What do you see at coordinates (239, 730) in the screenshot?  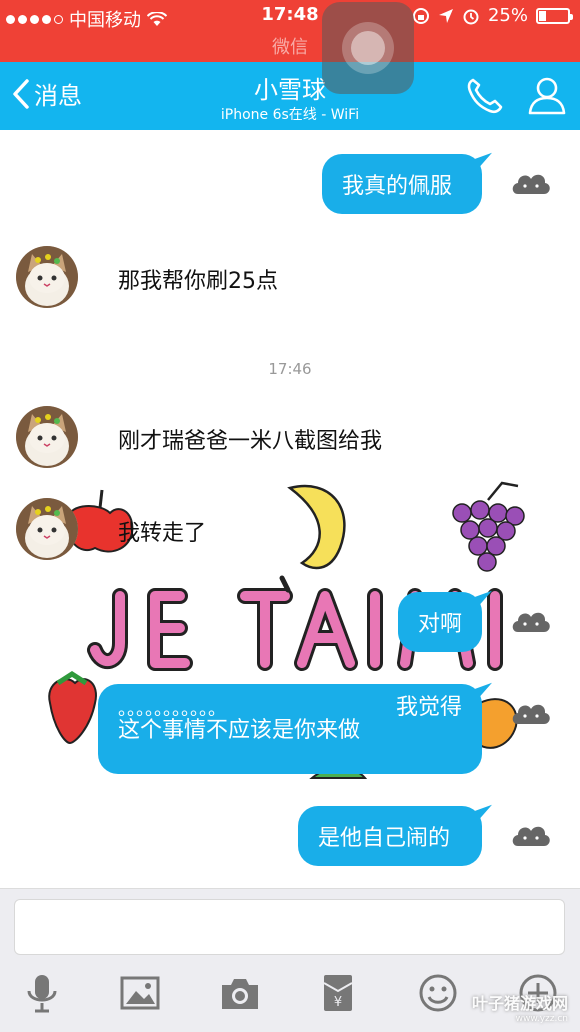 I see `message-text: 这个事情不应该是你来做` at bounding box center [239, 730].